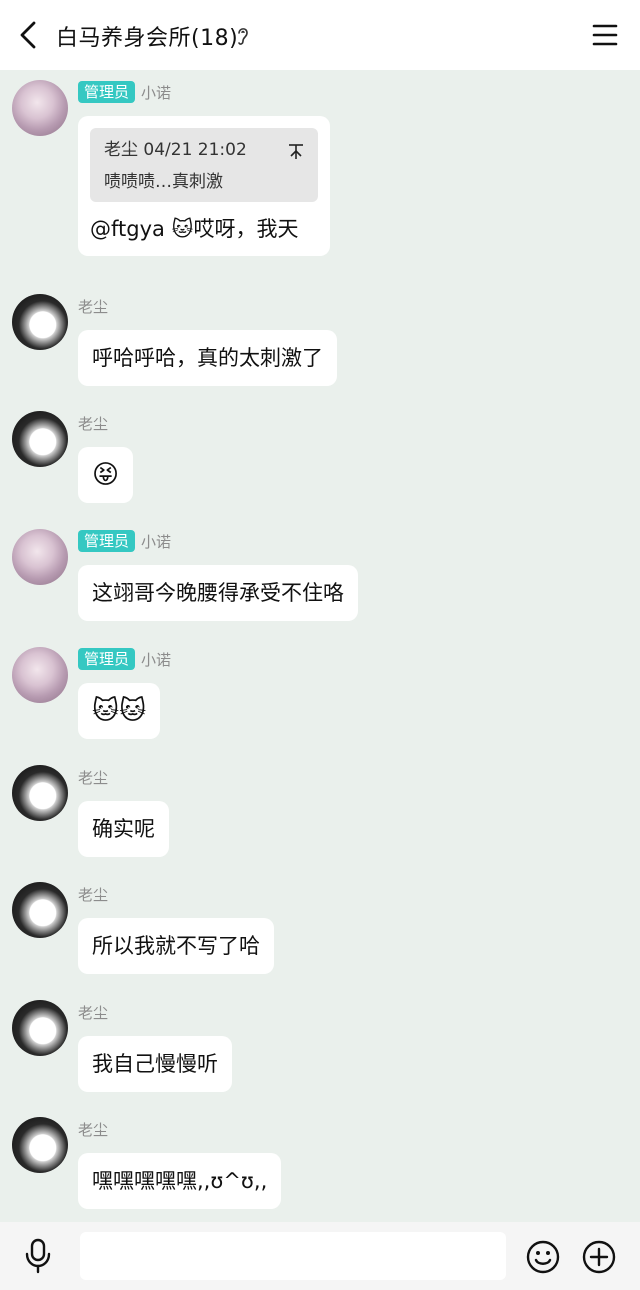 The image size is (640, 1290). What do you see at coordinates (320, 35) in the screenshot?
I see `chat-header: 白马养身会所(18)` at bounding box center [320, 35].